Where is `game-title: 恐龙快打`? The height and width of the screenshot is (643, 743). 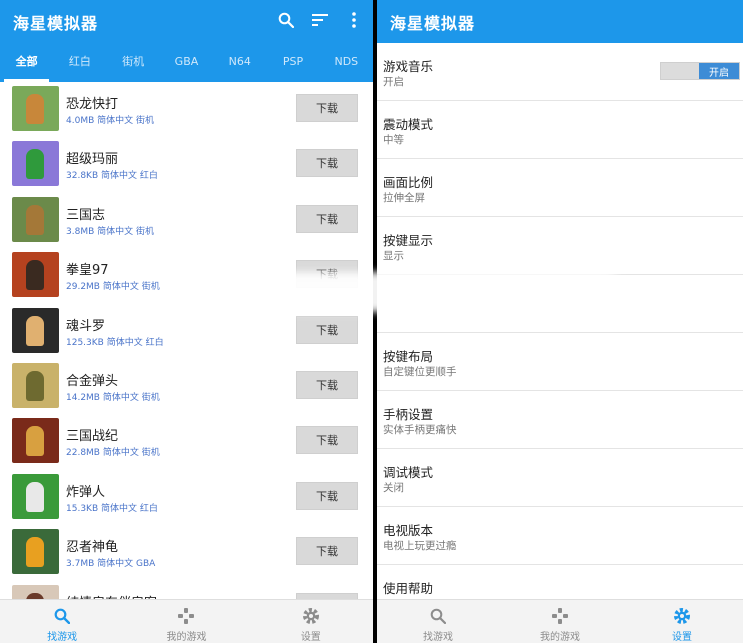
game-title: 恐龙快打 is located at coordinates (92, 104).